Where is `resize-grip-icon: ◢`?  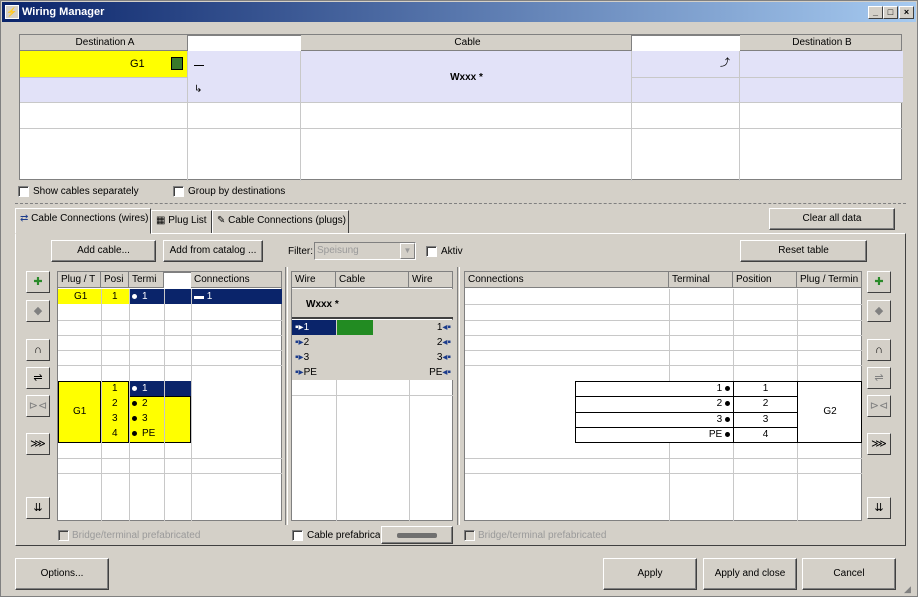 resize-grip-icon: ◢ is located at coordinates (907, 589).